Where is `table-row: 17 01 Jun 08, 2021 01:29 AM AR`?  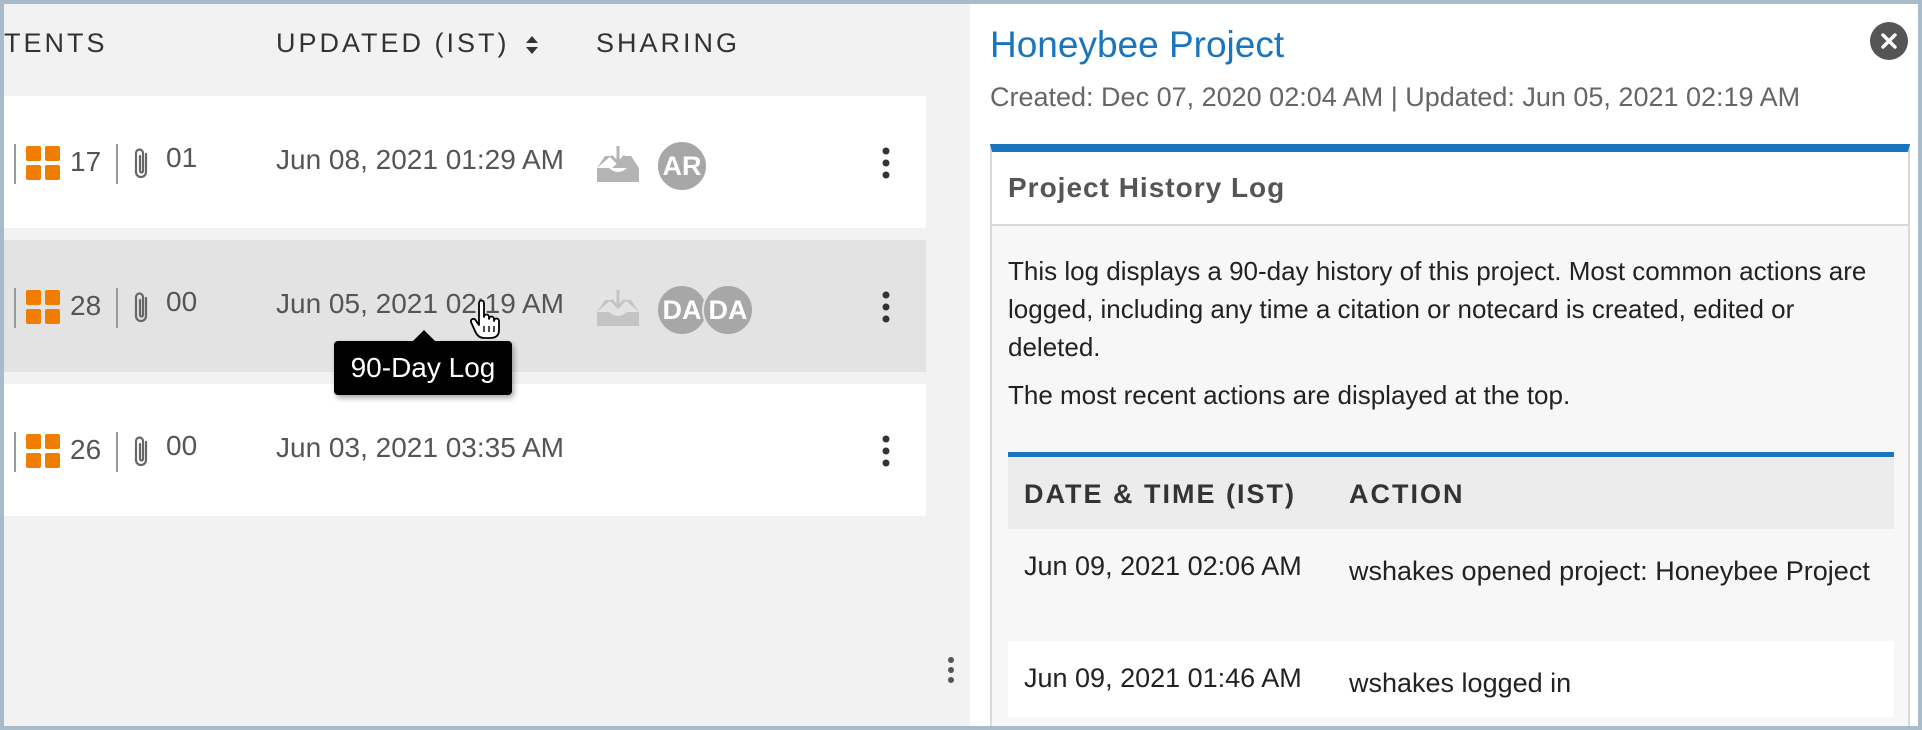
table-row: 17 01 Jun 08, 2021 01:29 AM AR is located at coordinates (465, 162).